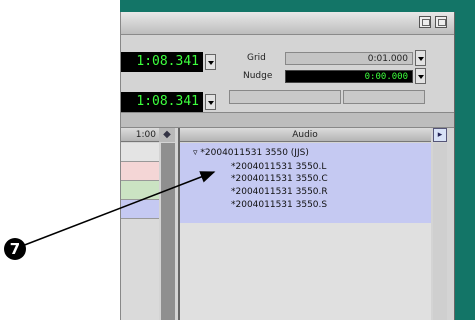 This screenshot has height=320, width=475. I want to click on callout-number-badge: 7, so click(15, 249).